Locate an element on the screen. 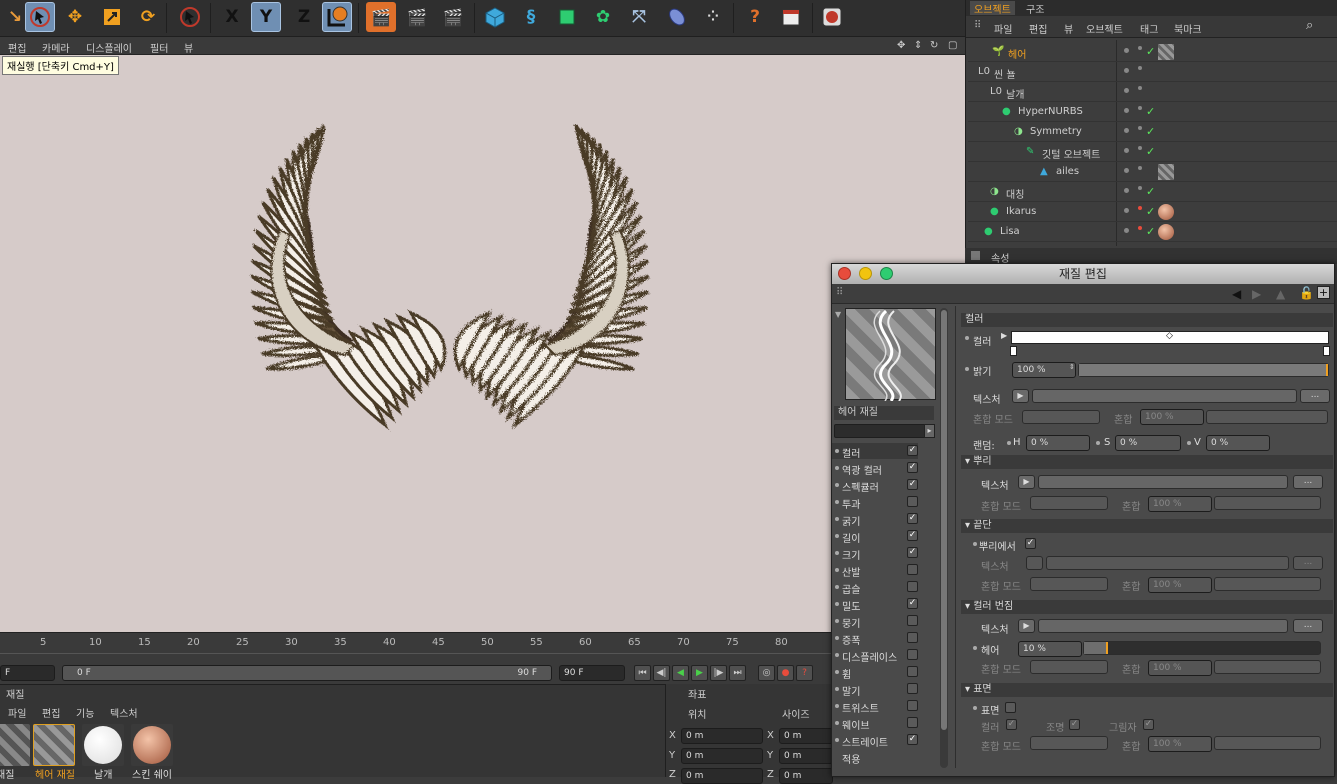 The width and height of the screenshot is (1337, 784). material-menu-texture: 텍스처 is located at coordinates (124, 712).